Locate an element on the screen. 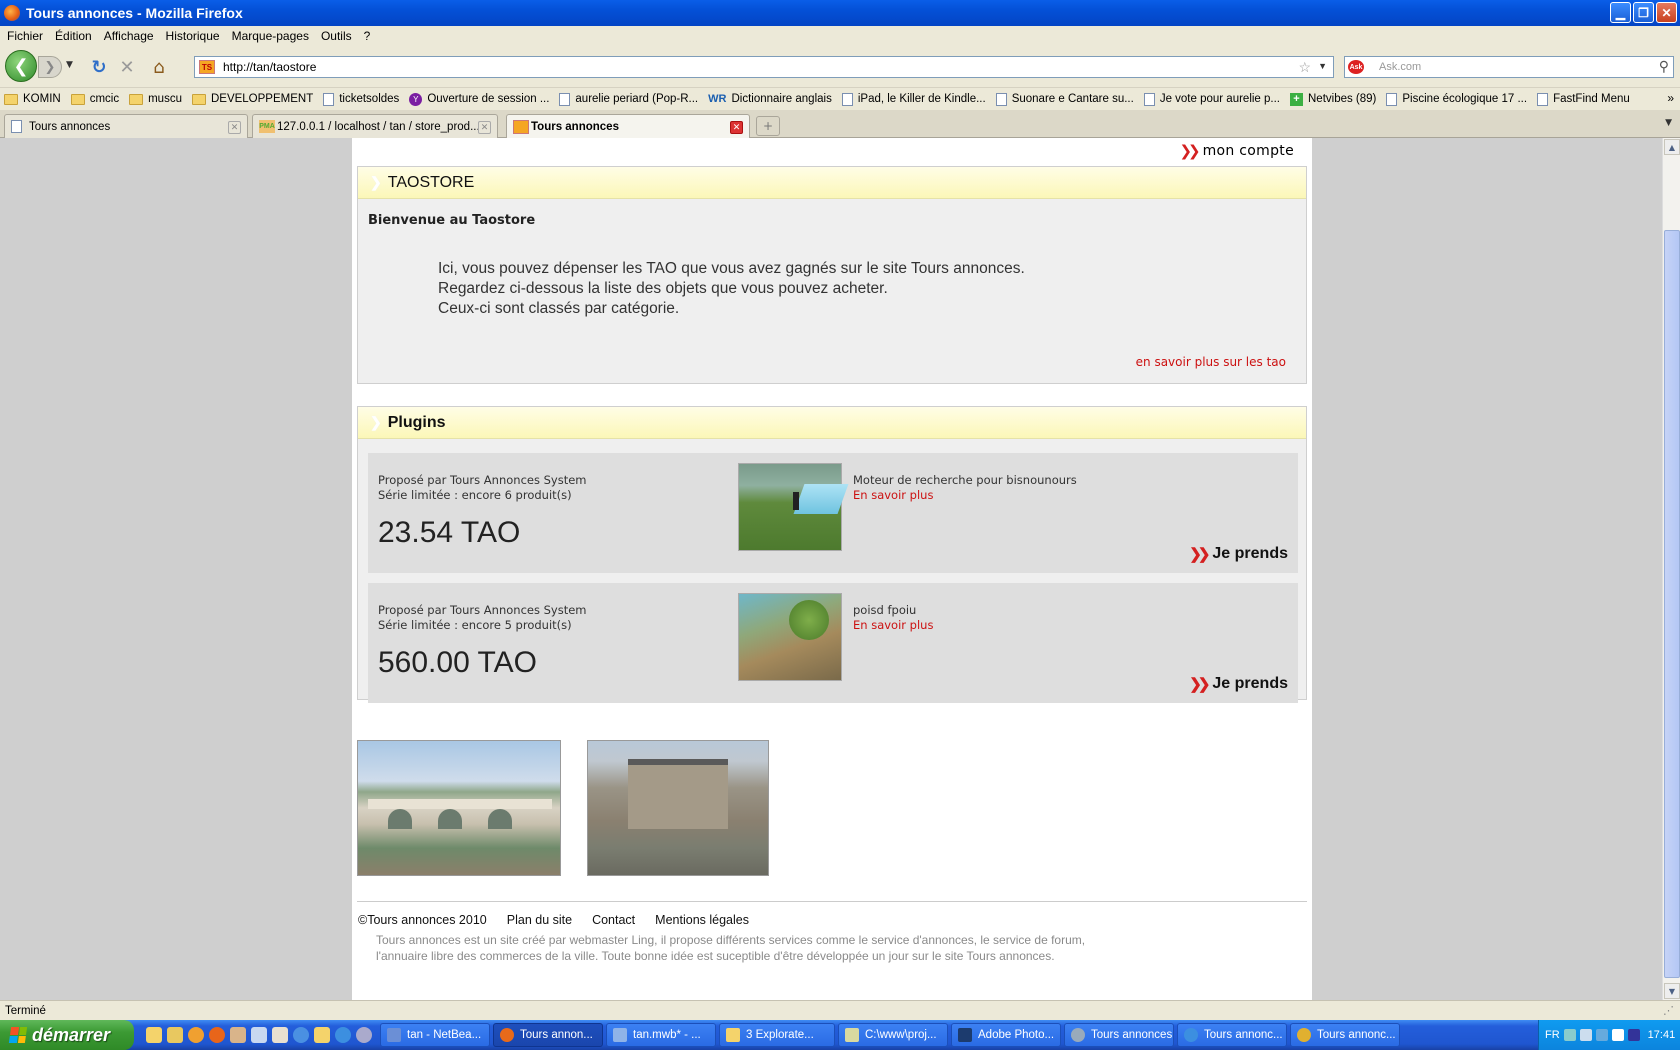 The height and width of the screenshot is (1050, 1680). bookmark-ticketsoldes: ticketsoldes is located at coordinates (361, 99).